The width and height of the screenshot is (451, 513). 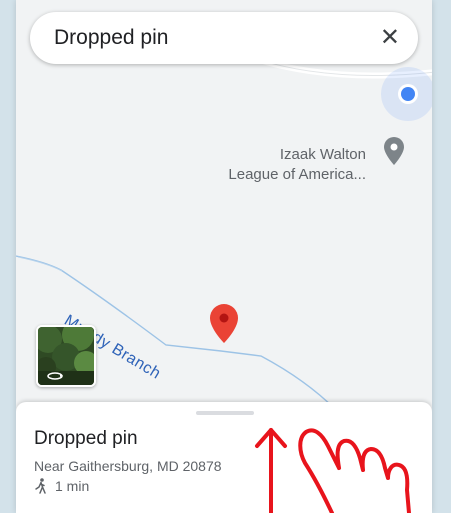 What do you see at coordinates (72, 486) in the screenshot?
I see `walk-time: 1 min` at bounding box center [72, 486].